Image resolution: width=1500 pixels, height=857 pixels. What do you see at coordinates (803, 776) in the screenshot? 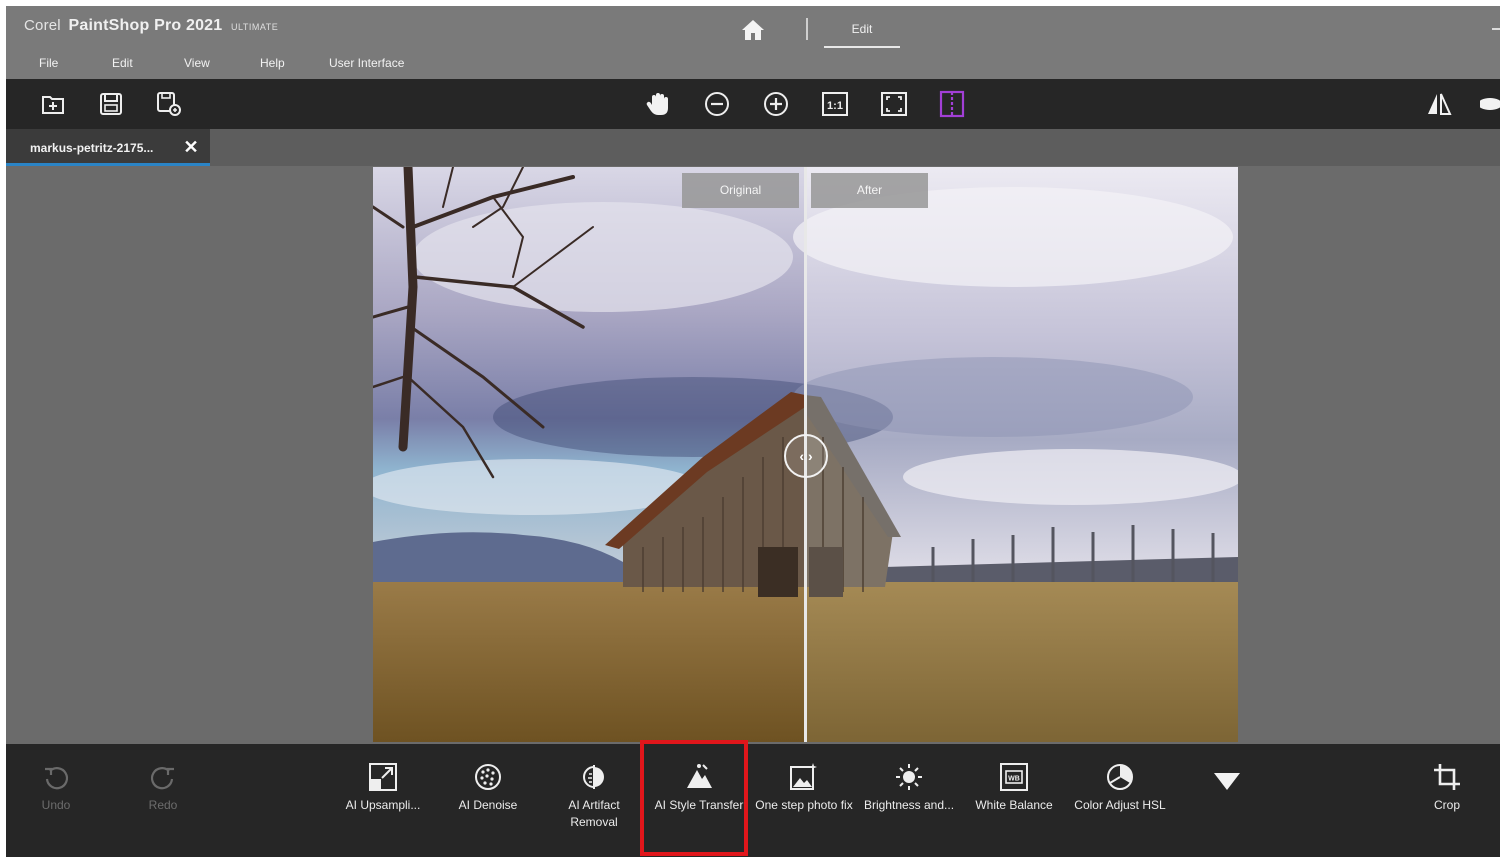
I see `photo-fix-icon` at bounding box center [803, 776].